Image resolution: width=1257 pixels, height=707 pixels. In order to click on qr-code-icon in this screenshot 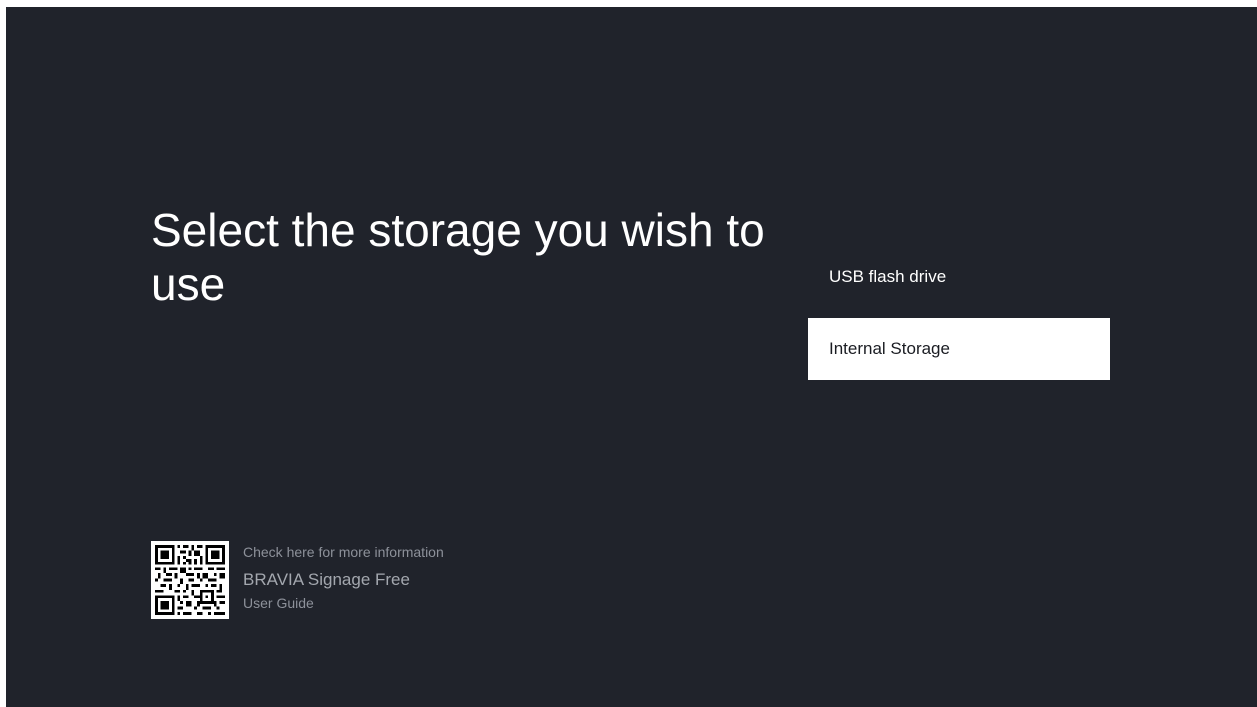, I will do `click(190, 580)`.